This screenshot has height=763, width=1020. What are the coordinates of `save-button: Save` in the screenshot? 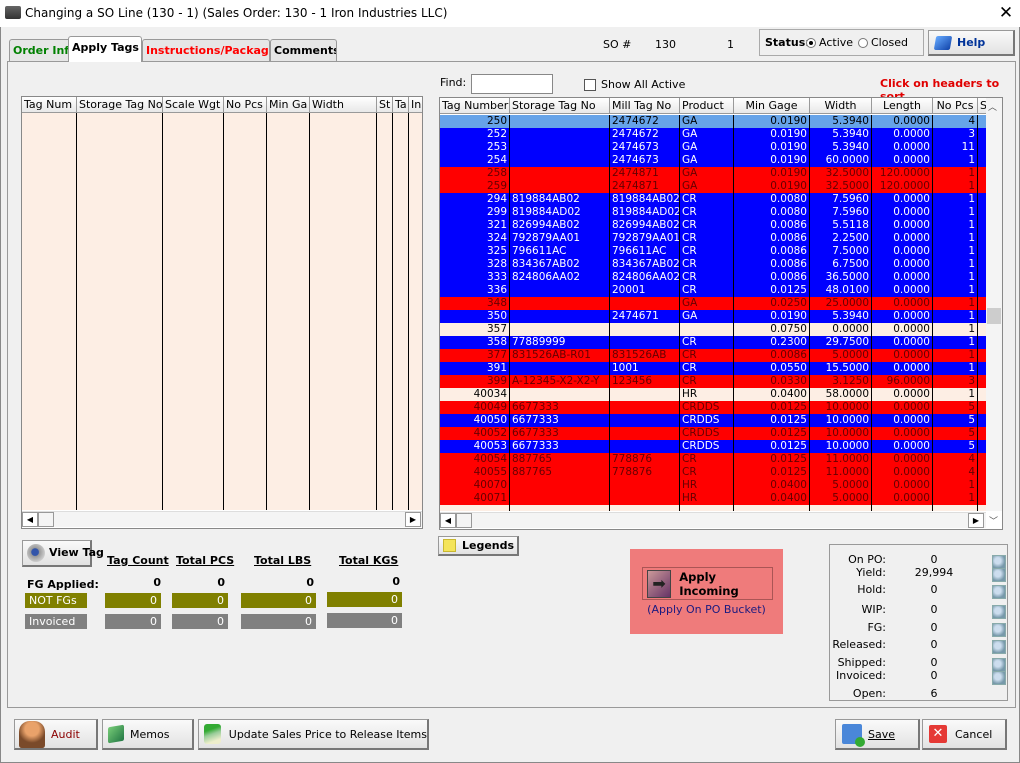 It's located at (877, 734).